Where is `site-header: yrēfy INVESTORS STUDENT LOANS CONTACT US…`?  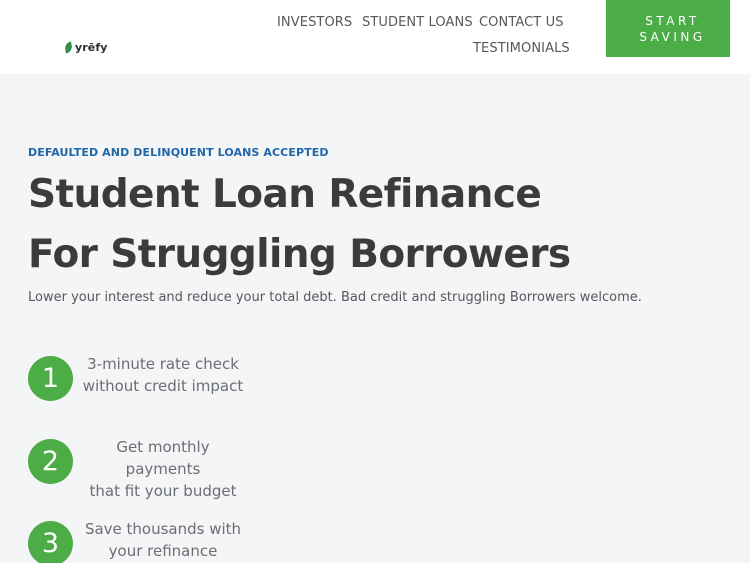 site-header: yrēfy INVESTORS STUDENT LOANS CONTACT US… is located at coordinates (375, 37).